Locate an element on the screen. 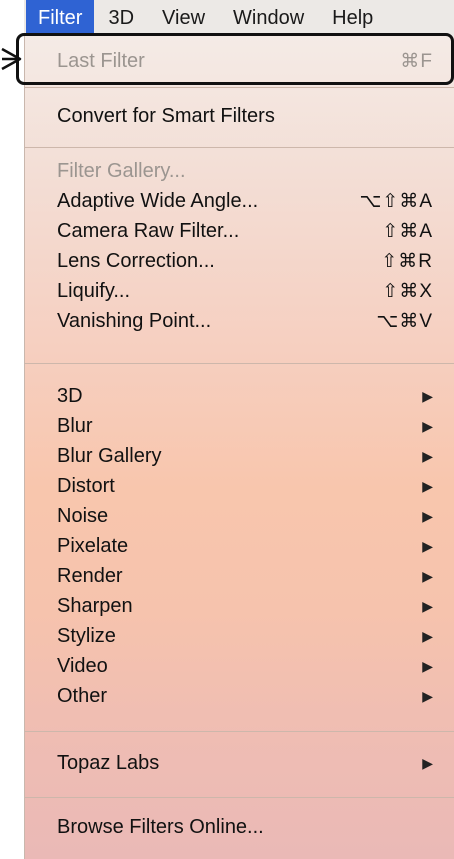 Image resolution: width=454 pixels, height=859 pixels. menu-item-convert-smart-filters: Convert for Smart Filters is located at coordinates (239, 116).